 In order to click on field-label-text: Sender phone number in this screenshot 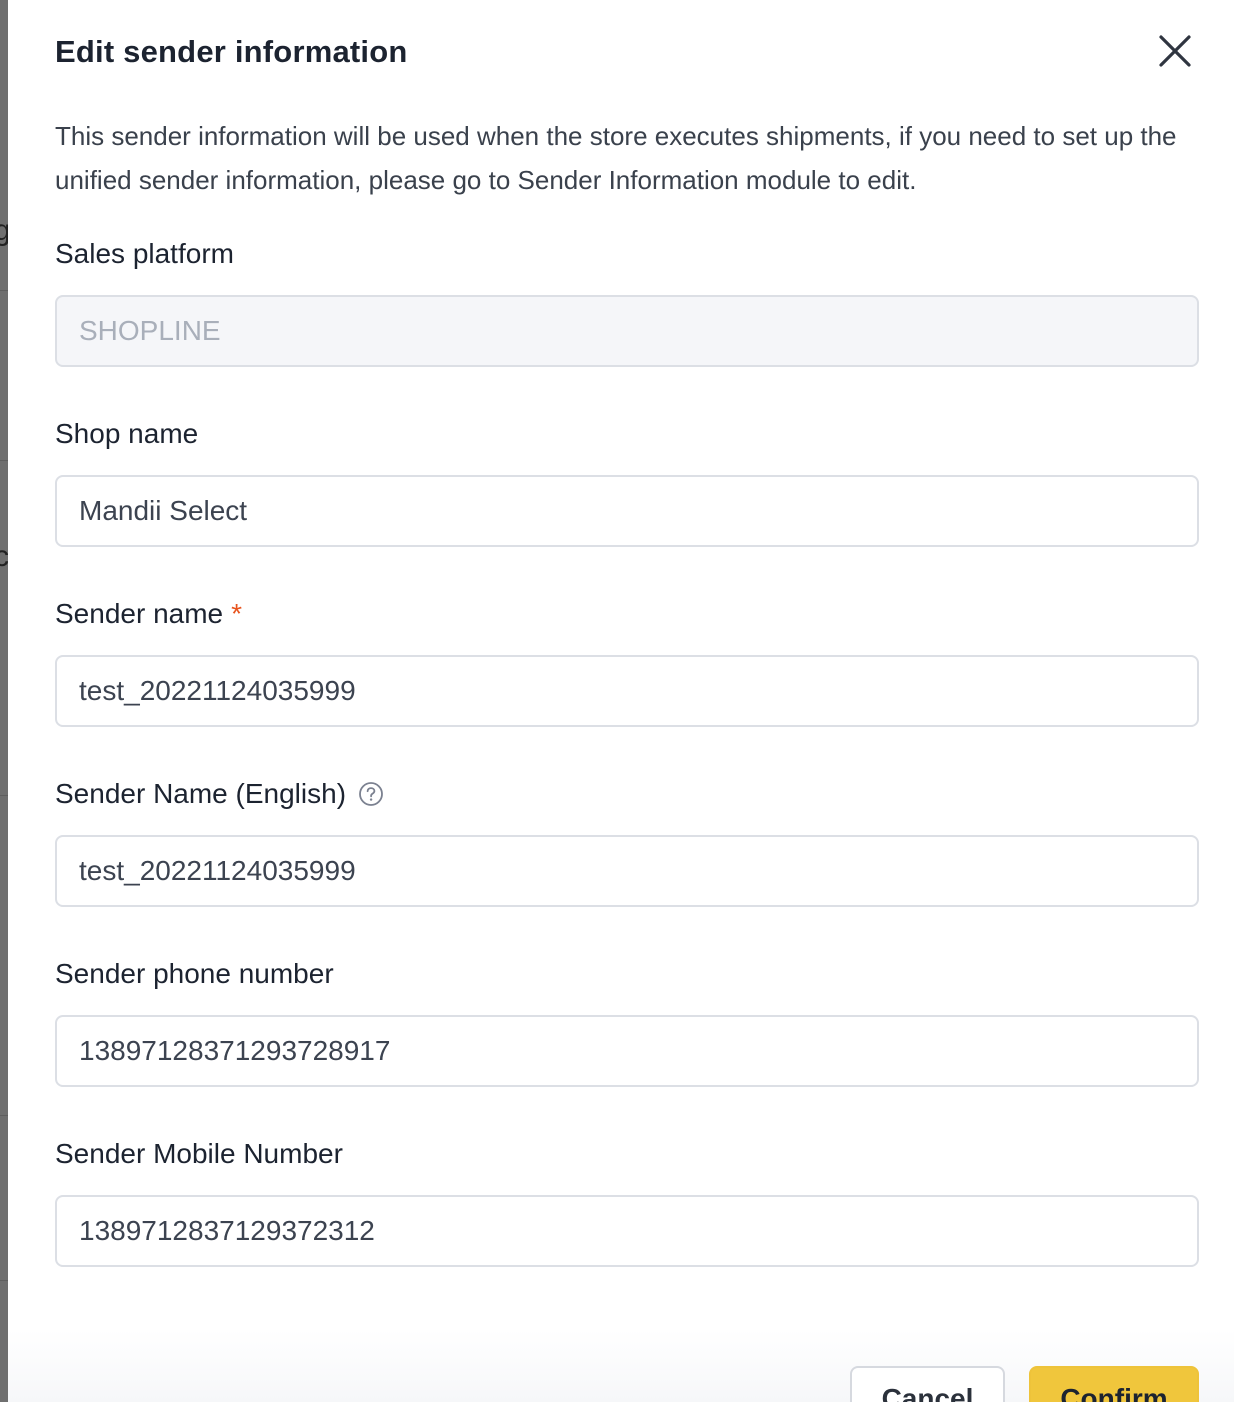, I will do `click(194, 973)`.